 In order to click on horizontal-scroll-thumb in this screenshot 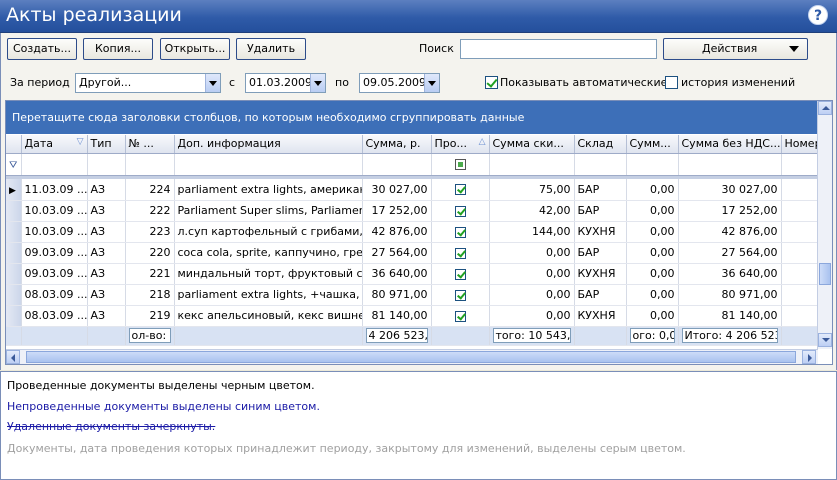, I will do `click(411, 357)`.